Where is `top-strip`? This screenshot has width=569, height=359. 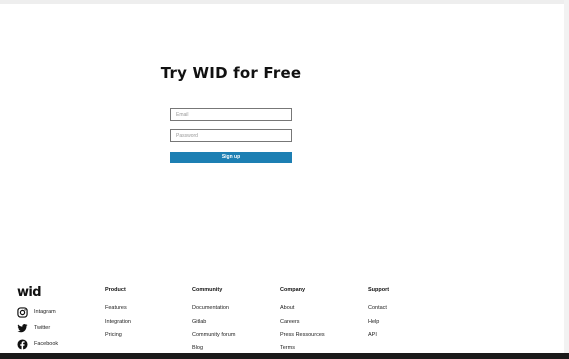
top-strip is located at coordinates (284, 2).